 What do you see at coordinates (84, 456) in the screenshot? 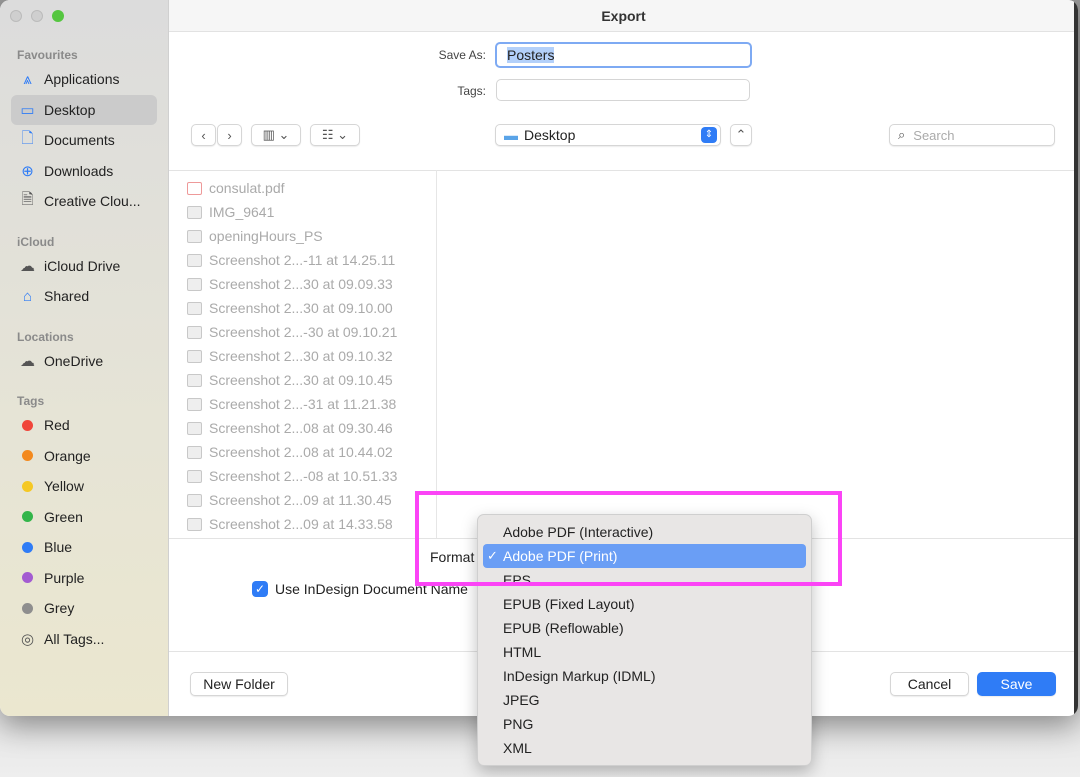
I see `sidebar-item: Orange` at bounding box center [84, 456].